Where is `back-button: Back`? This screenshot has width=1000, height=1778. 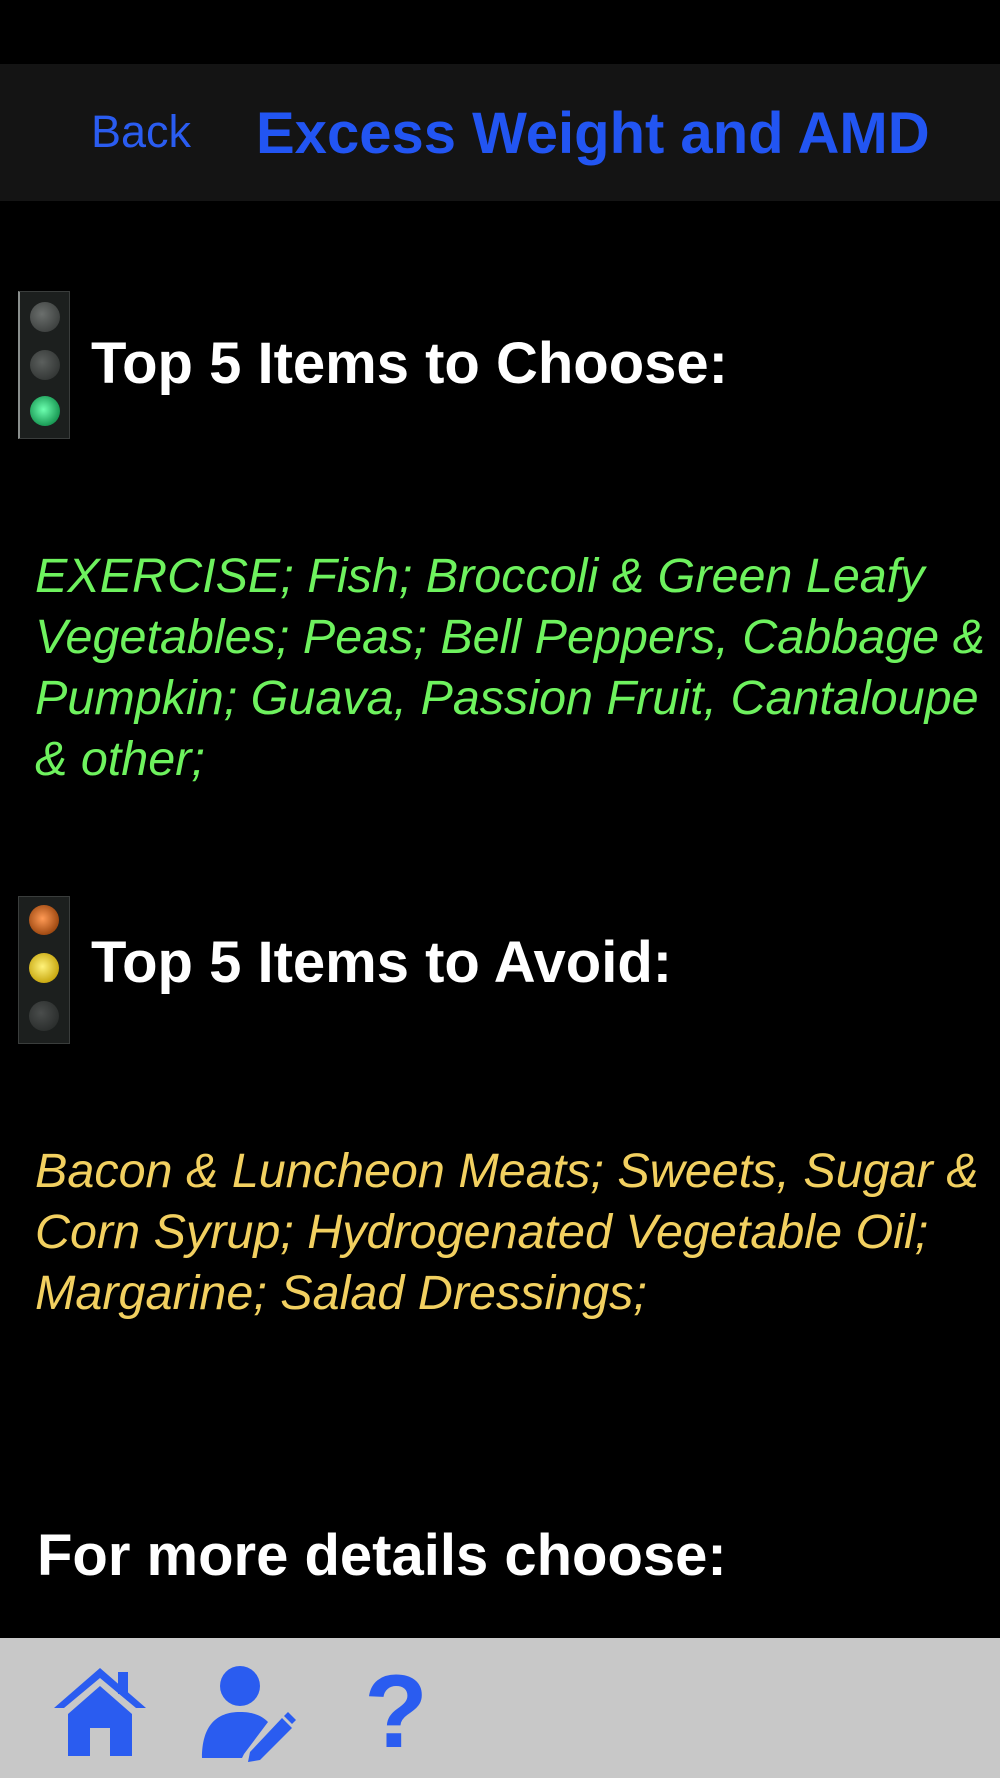
back-button: Back is located at coordinates (141, 132).